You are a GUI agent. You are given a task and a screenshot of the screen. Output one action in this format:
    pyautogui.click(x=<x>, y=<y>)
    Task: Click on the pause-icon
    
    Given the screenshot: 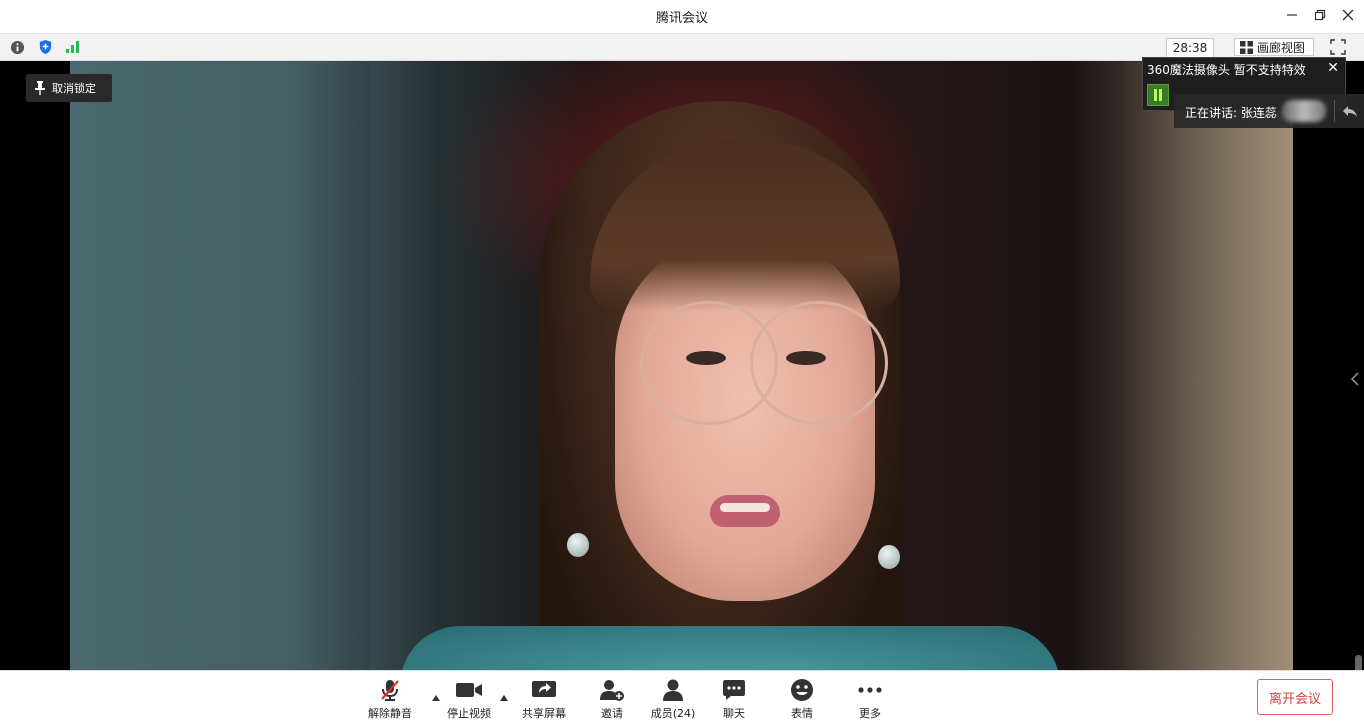 What is the action you would take?
    pyautogui.click(x=1158, y=95)
    